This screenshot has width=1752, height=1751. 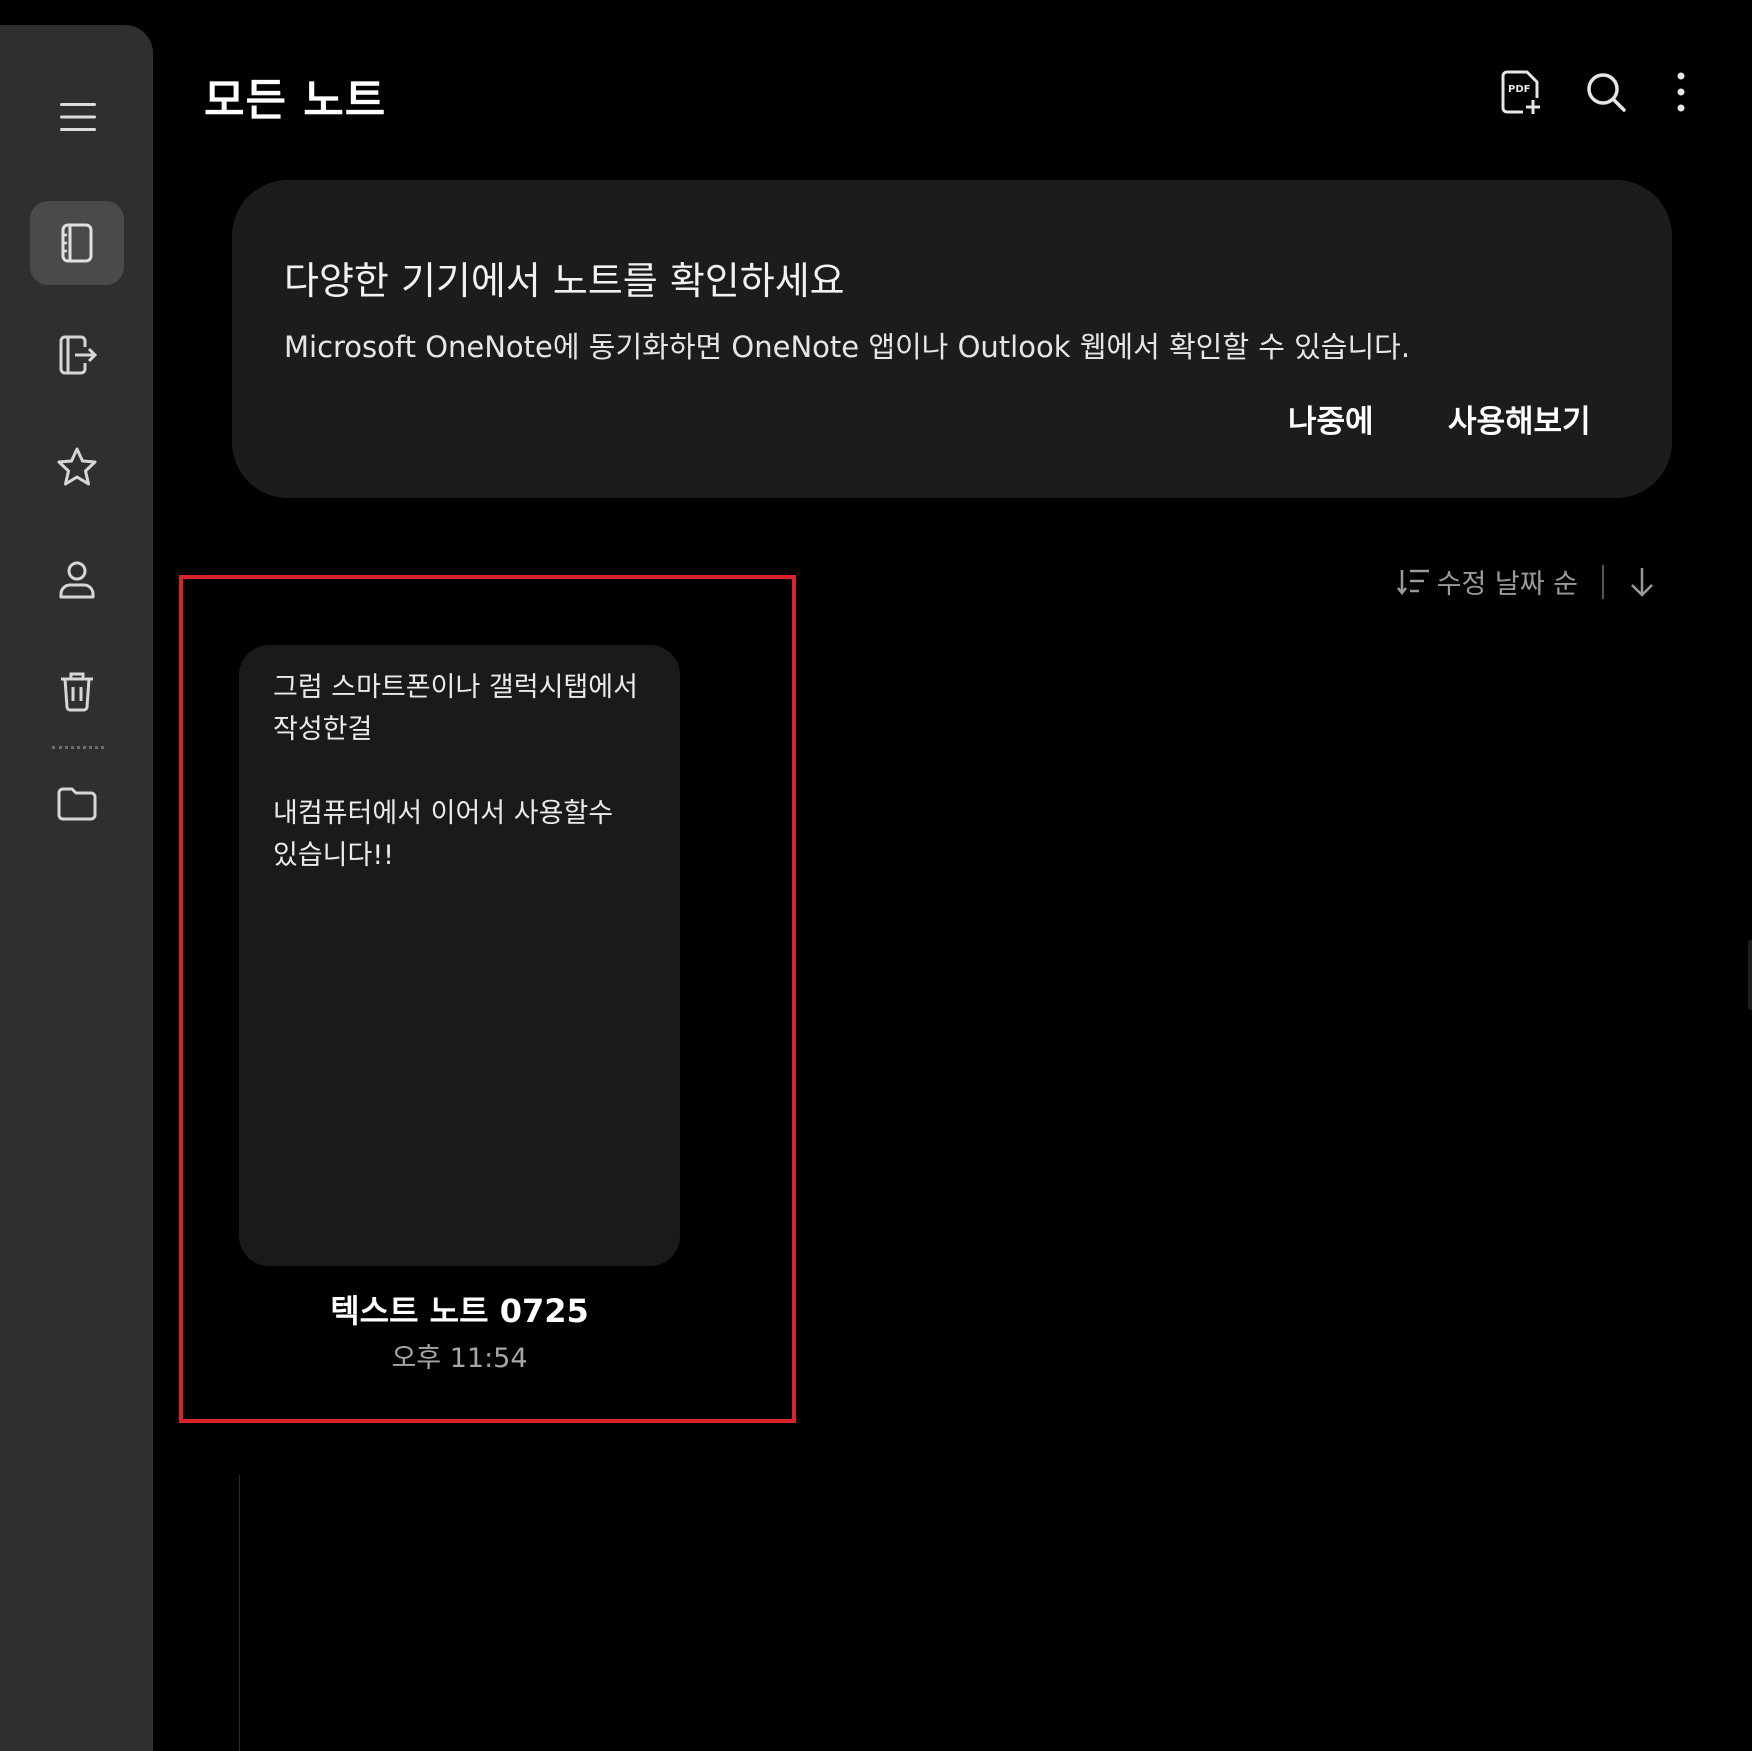 I want to click on note-title: 텍스트 노트 0725, so click(x=459, y=1309).